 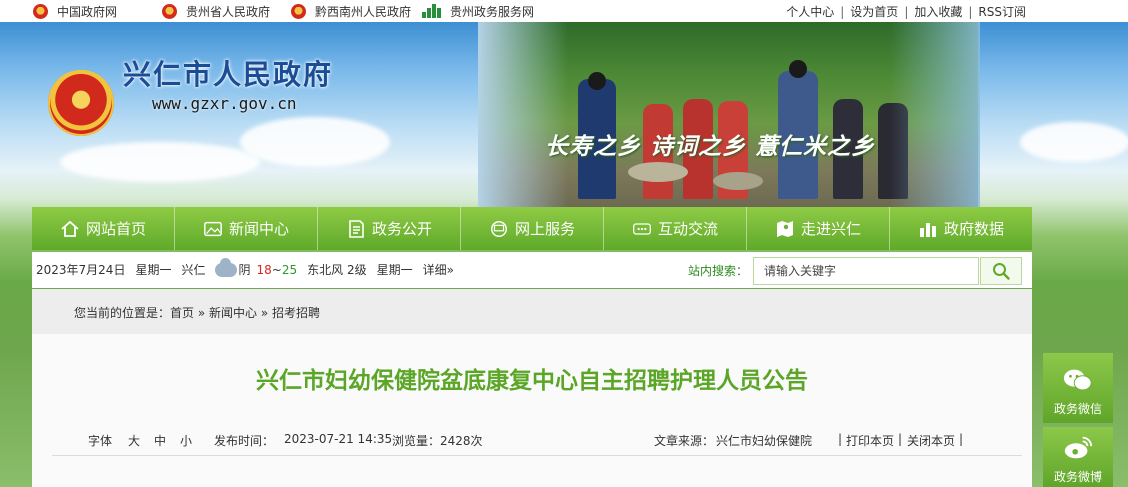 What do you see at coordinates (363, 11) in the screenshot?
I see `link-label: 黔西南州人民政府` at bounding box center [363, 11].